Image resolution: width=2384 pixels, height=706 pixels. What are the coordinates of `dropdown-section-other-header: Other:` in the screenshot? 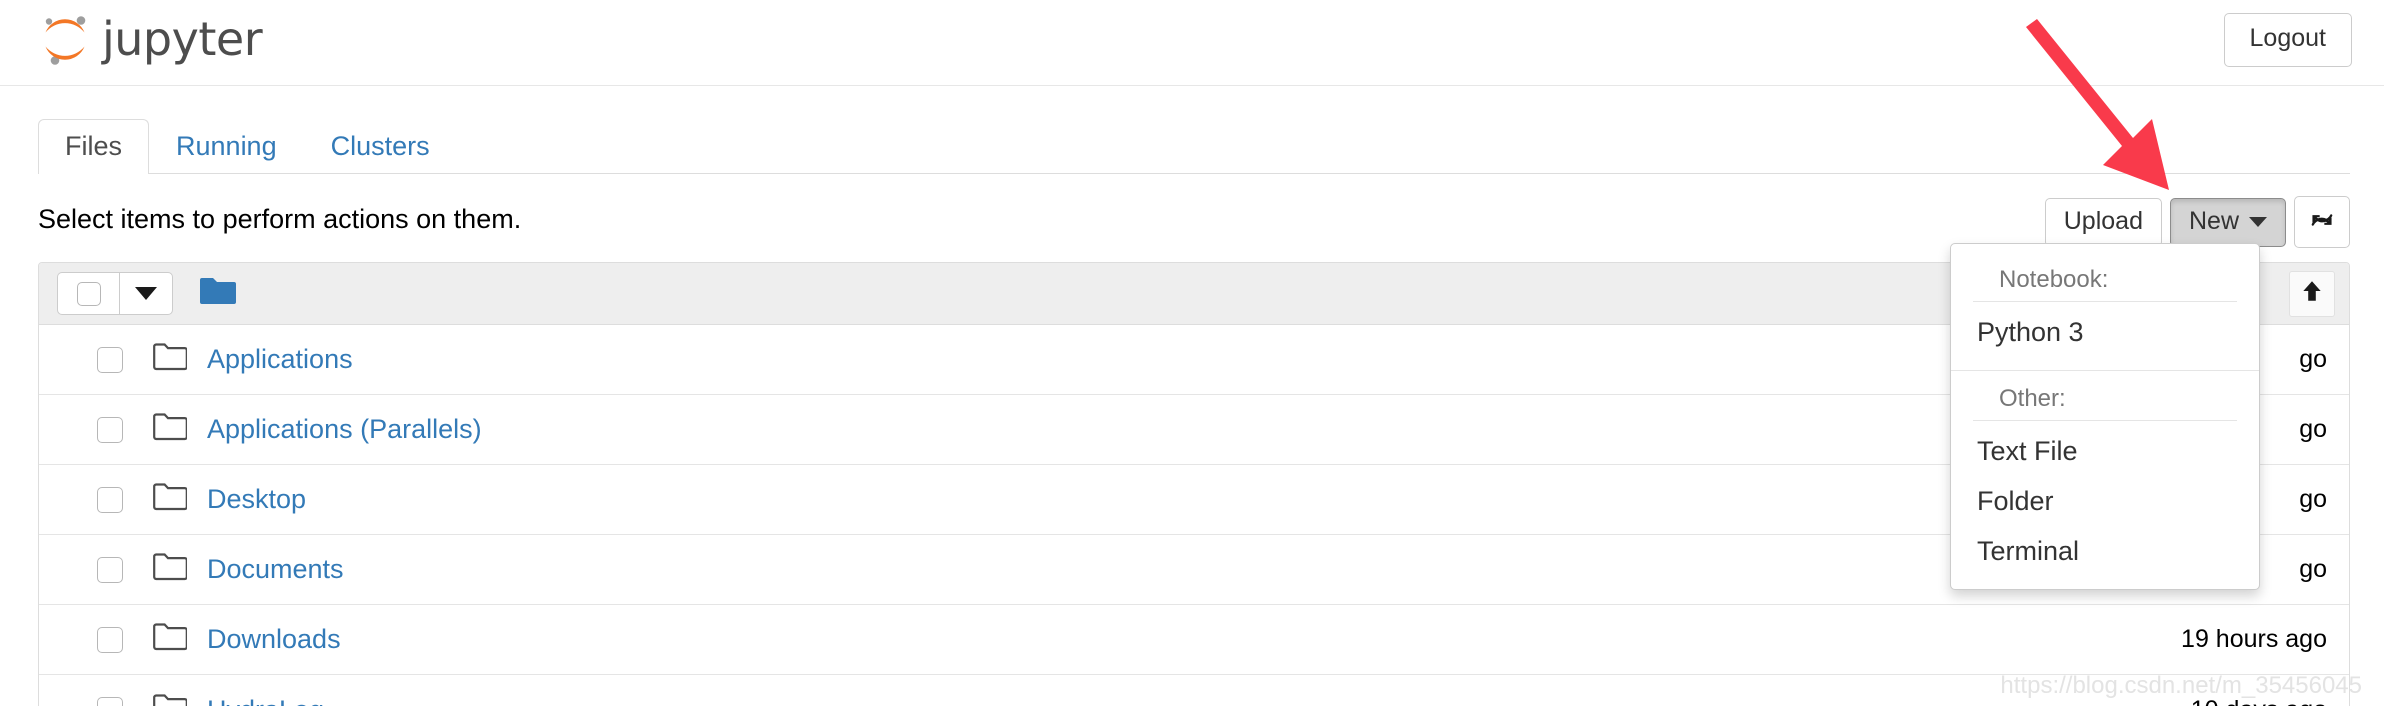 It's located at (2105, 398).